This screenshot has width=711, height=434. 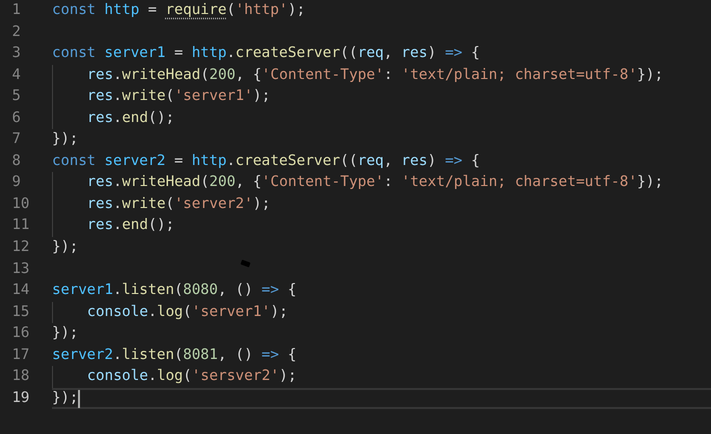 I want to click on line-number: 11, so click(x=21, y=226).